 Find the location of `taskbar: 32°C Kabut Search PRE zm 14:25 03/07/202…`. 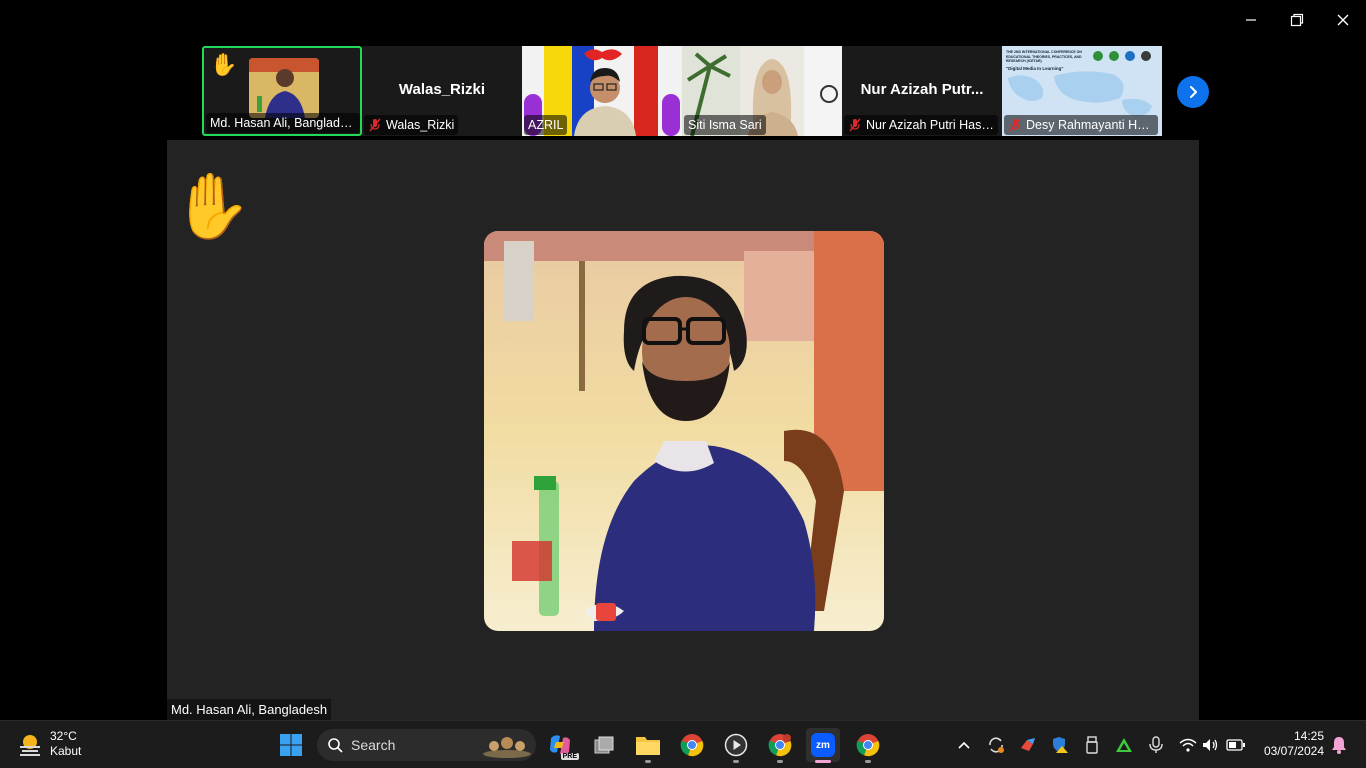

taskbar: 32°C Kabut Search PRE zm 14:25 03/07/202… is located at coordinates (683, 744).